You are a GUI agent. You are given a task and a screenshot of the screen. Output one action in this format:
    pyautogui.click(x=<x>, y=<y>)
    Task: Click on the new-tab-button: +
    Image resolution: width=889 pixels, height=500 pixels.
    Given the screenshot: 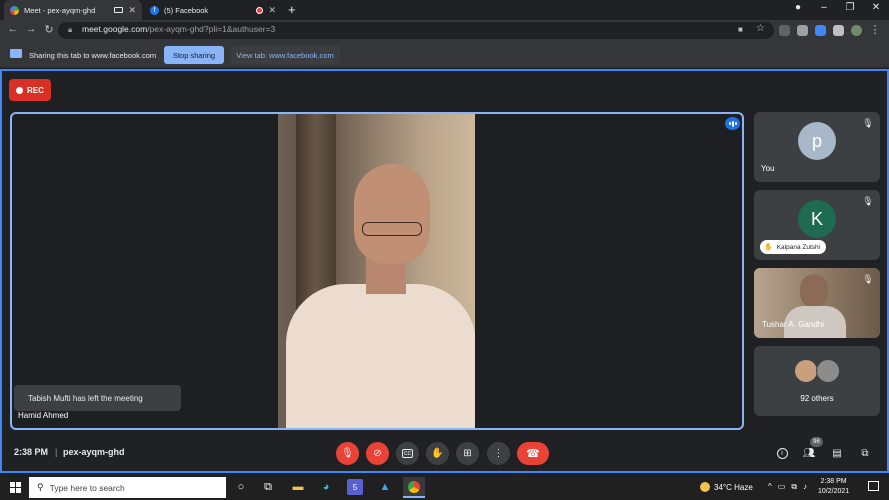 What is the action you would take?
    pyautogui.click(x=292, y=9)
    